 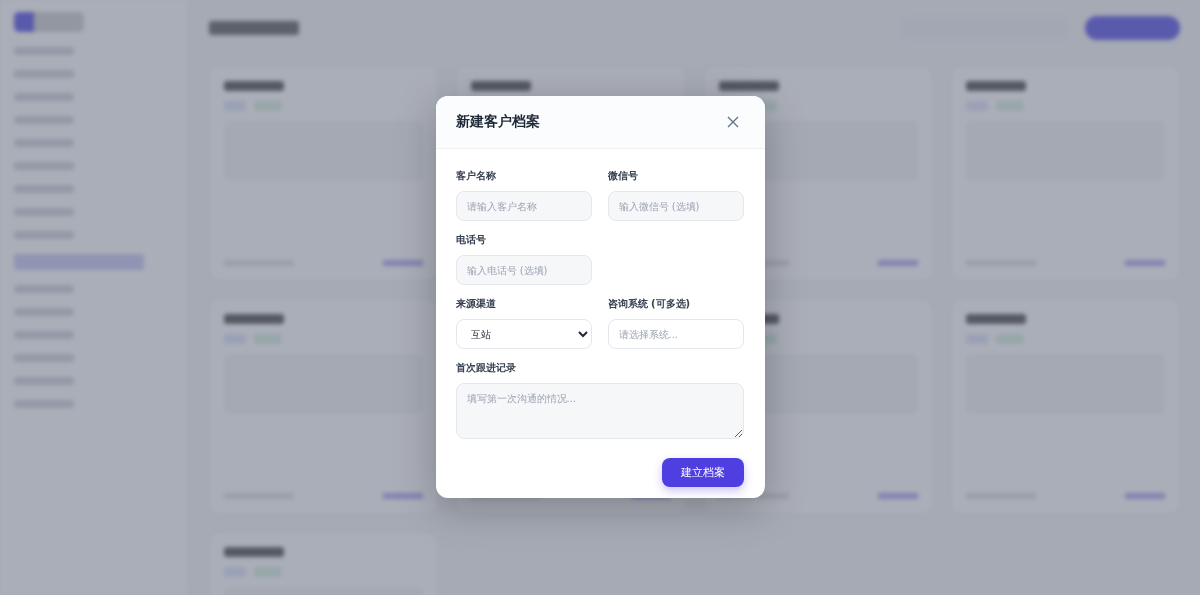 I want to click on dialog-title: 新建客户档案, so click(x=497, y=122).